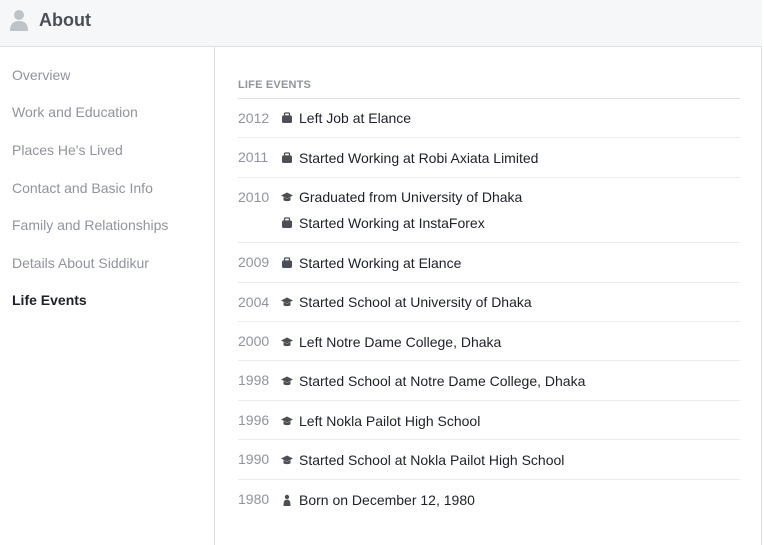 The width and height of the screenshot is (764, 545). What do you see at coordinates (75, 112) in the screenshot?
I see `sidebar-item-work-and-education: Work and Education` at bounding box center [75, 112].